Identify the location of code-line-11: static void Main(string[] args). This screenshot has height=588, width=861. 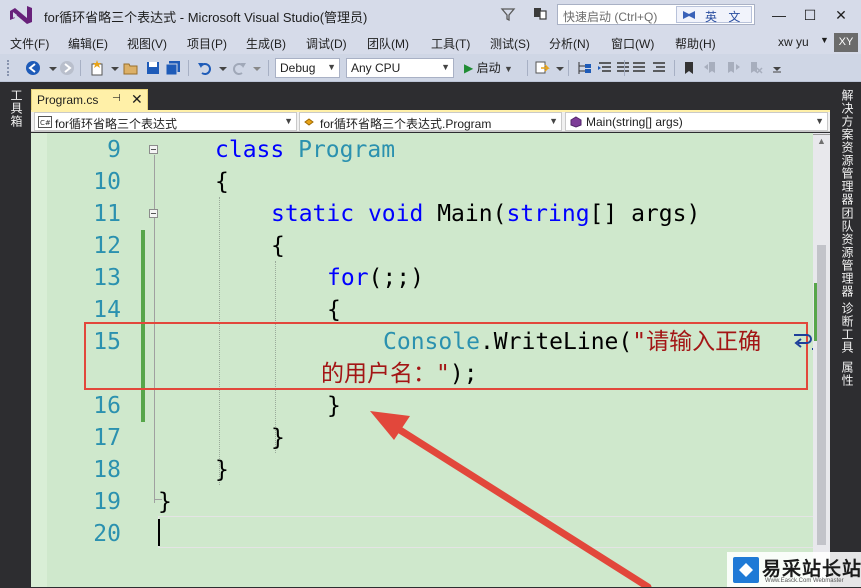
(485, 214).